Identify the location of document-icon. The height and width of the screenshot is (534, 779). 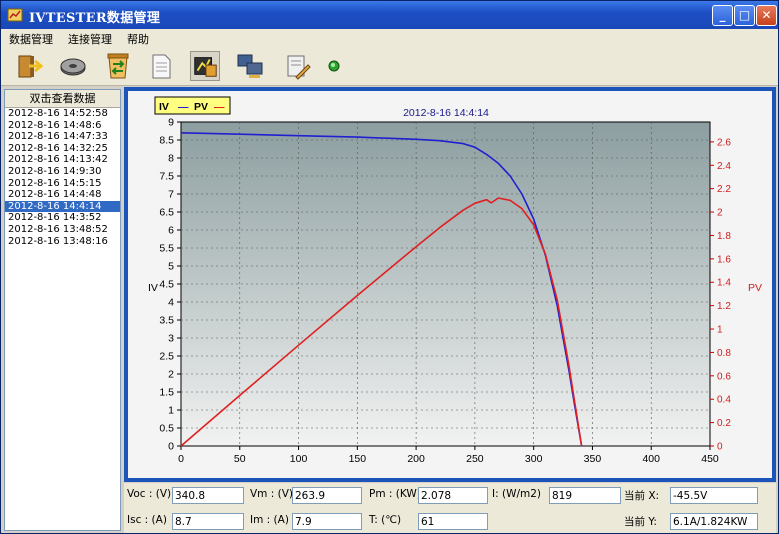
(161, 66).